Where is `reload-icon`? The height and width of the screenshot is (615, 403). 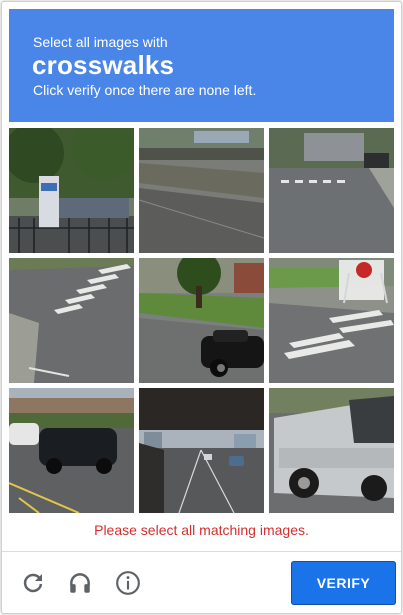 reload-icon is located at coordinates (33, 583).